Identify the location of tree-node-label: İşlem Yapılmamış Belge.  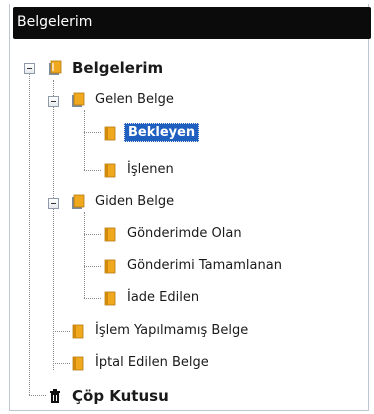
(172, 330).